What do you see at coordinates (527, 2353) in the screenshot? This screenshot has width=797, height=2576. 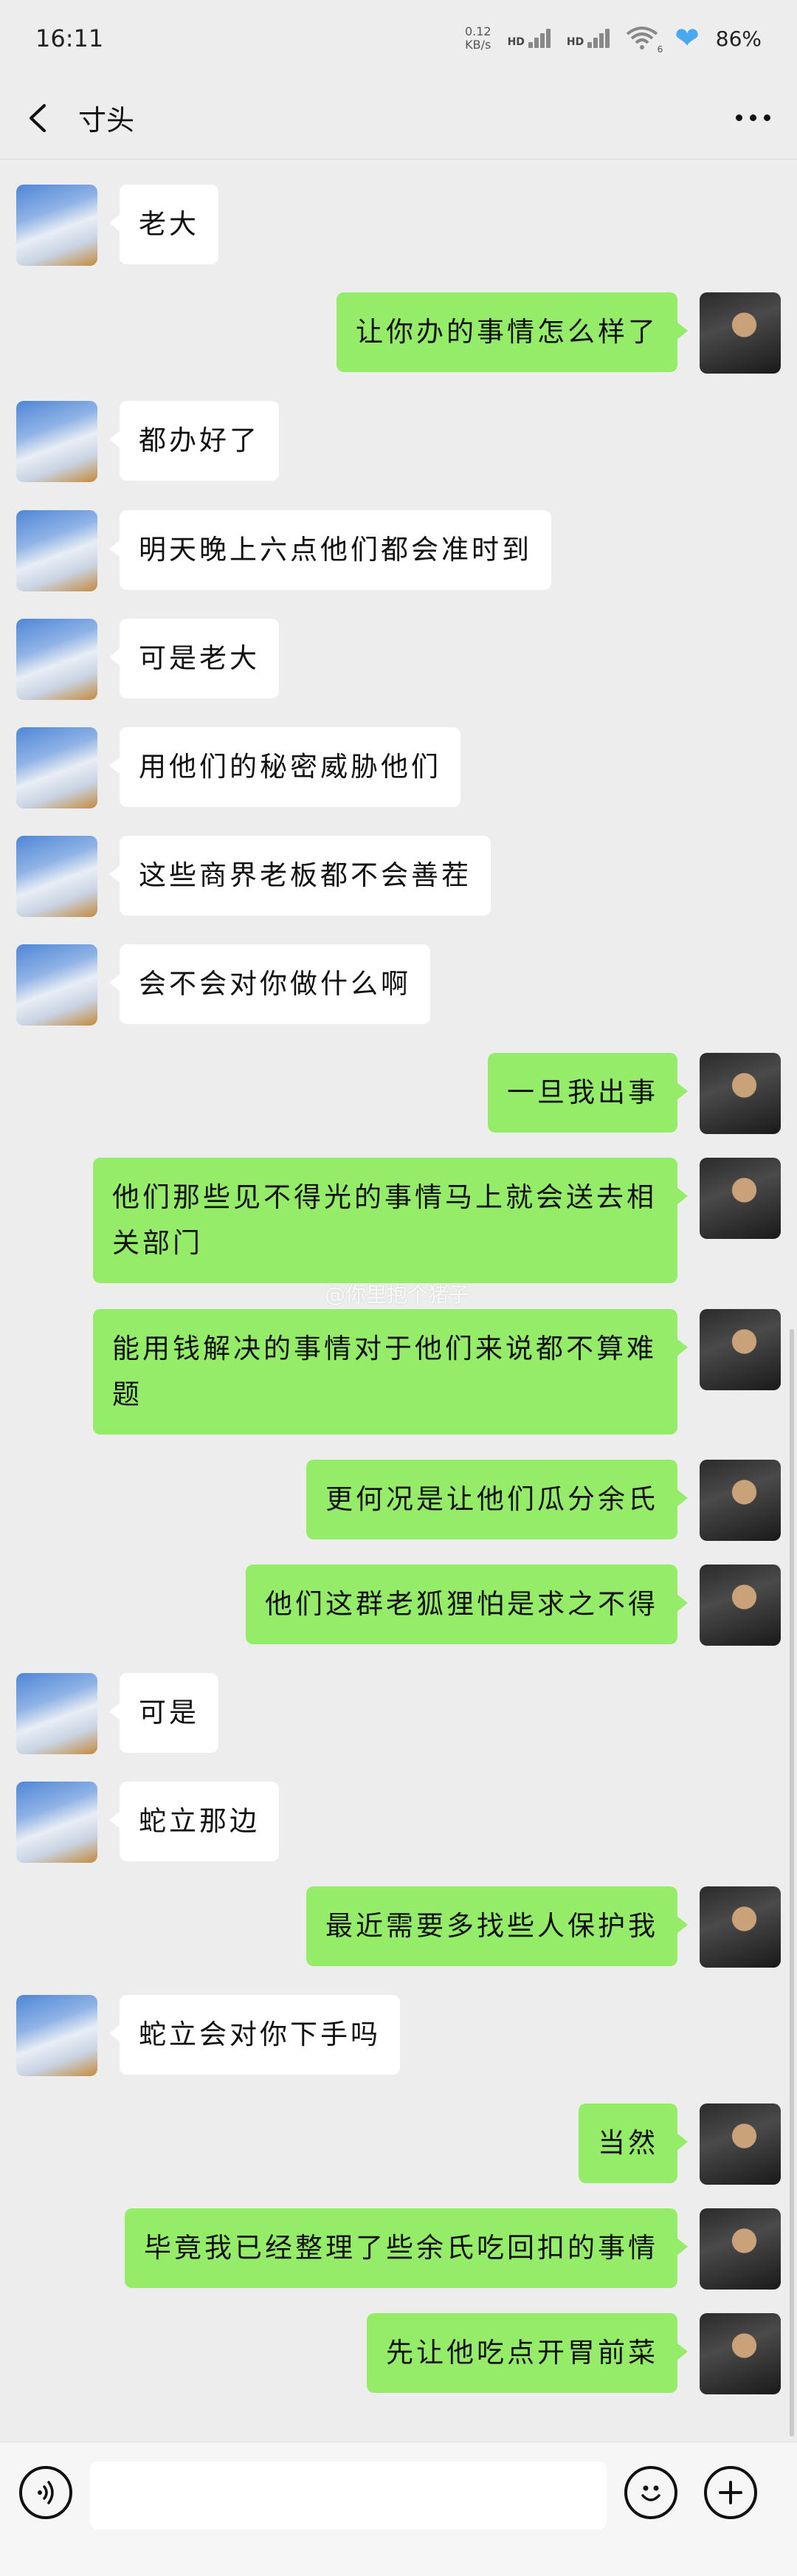 I see `message-bubble: 先让他吃点开胃前菜` at bounding box center [527, 2353].